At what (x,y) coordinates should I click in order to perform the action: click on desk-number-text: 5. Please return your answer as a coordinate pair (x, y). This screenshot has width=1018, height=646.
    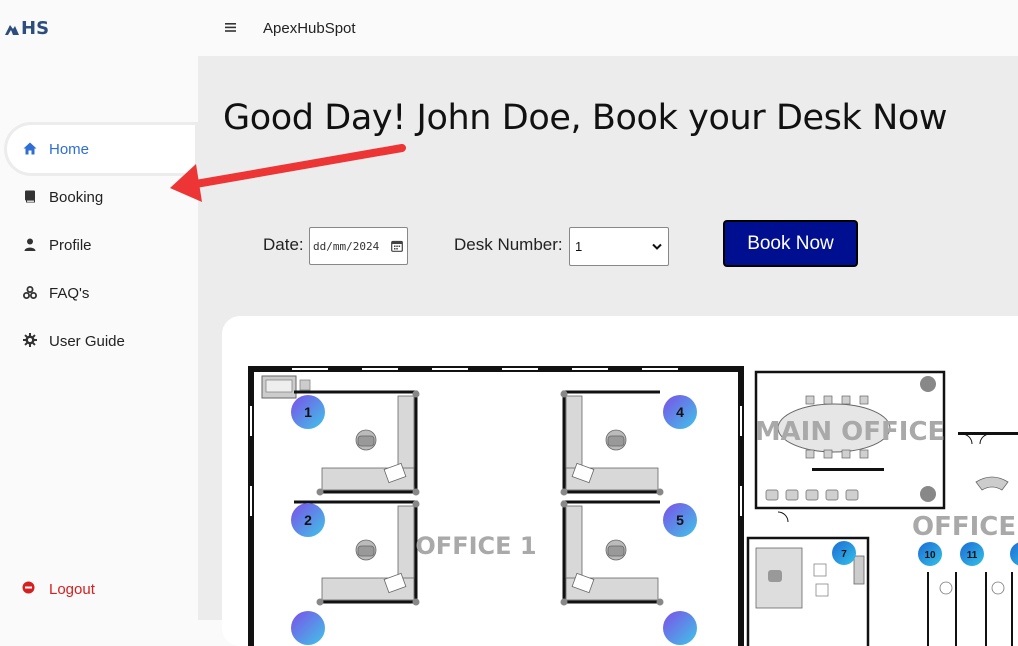
    Looking at the image, I should click on (680, 520).